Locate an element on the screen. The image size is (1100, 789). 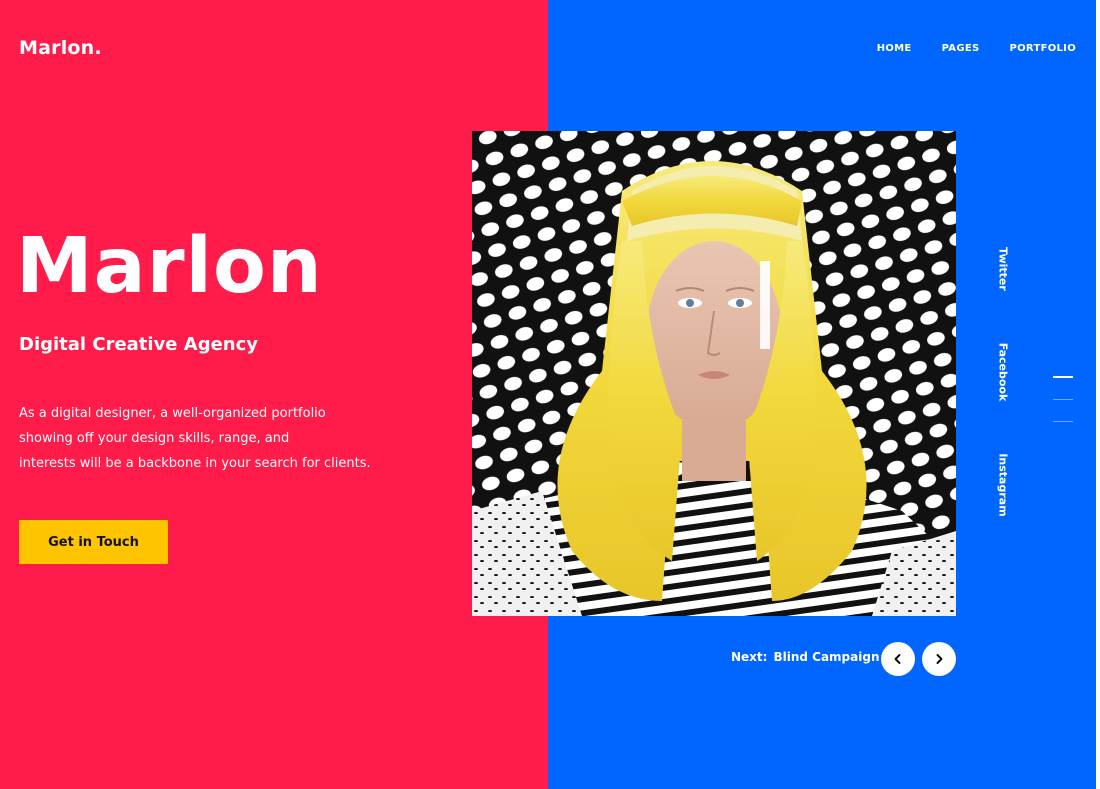
next-title: Blind Campaign is located at coordinates (826, 657).